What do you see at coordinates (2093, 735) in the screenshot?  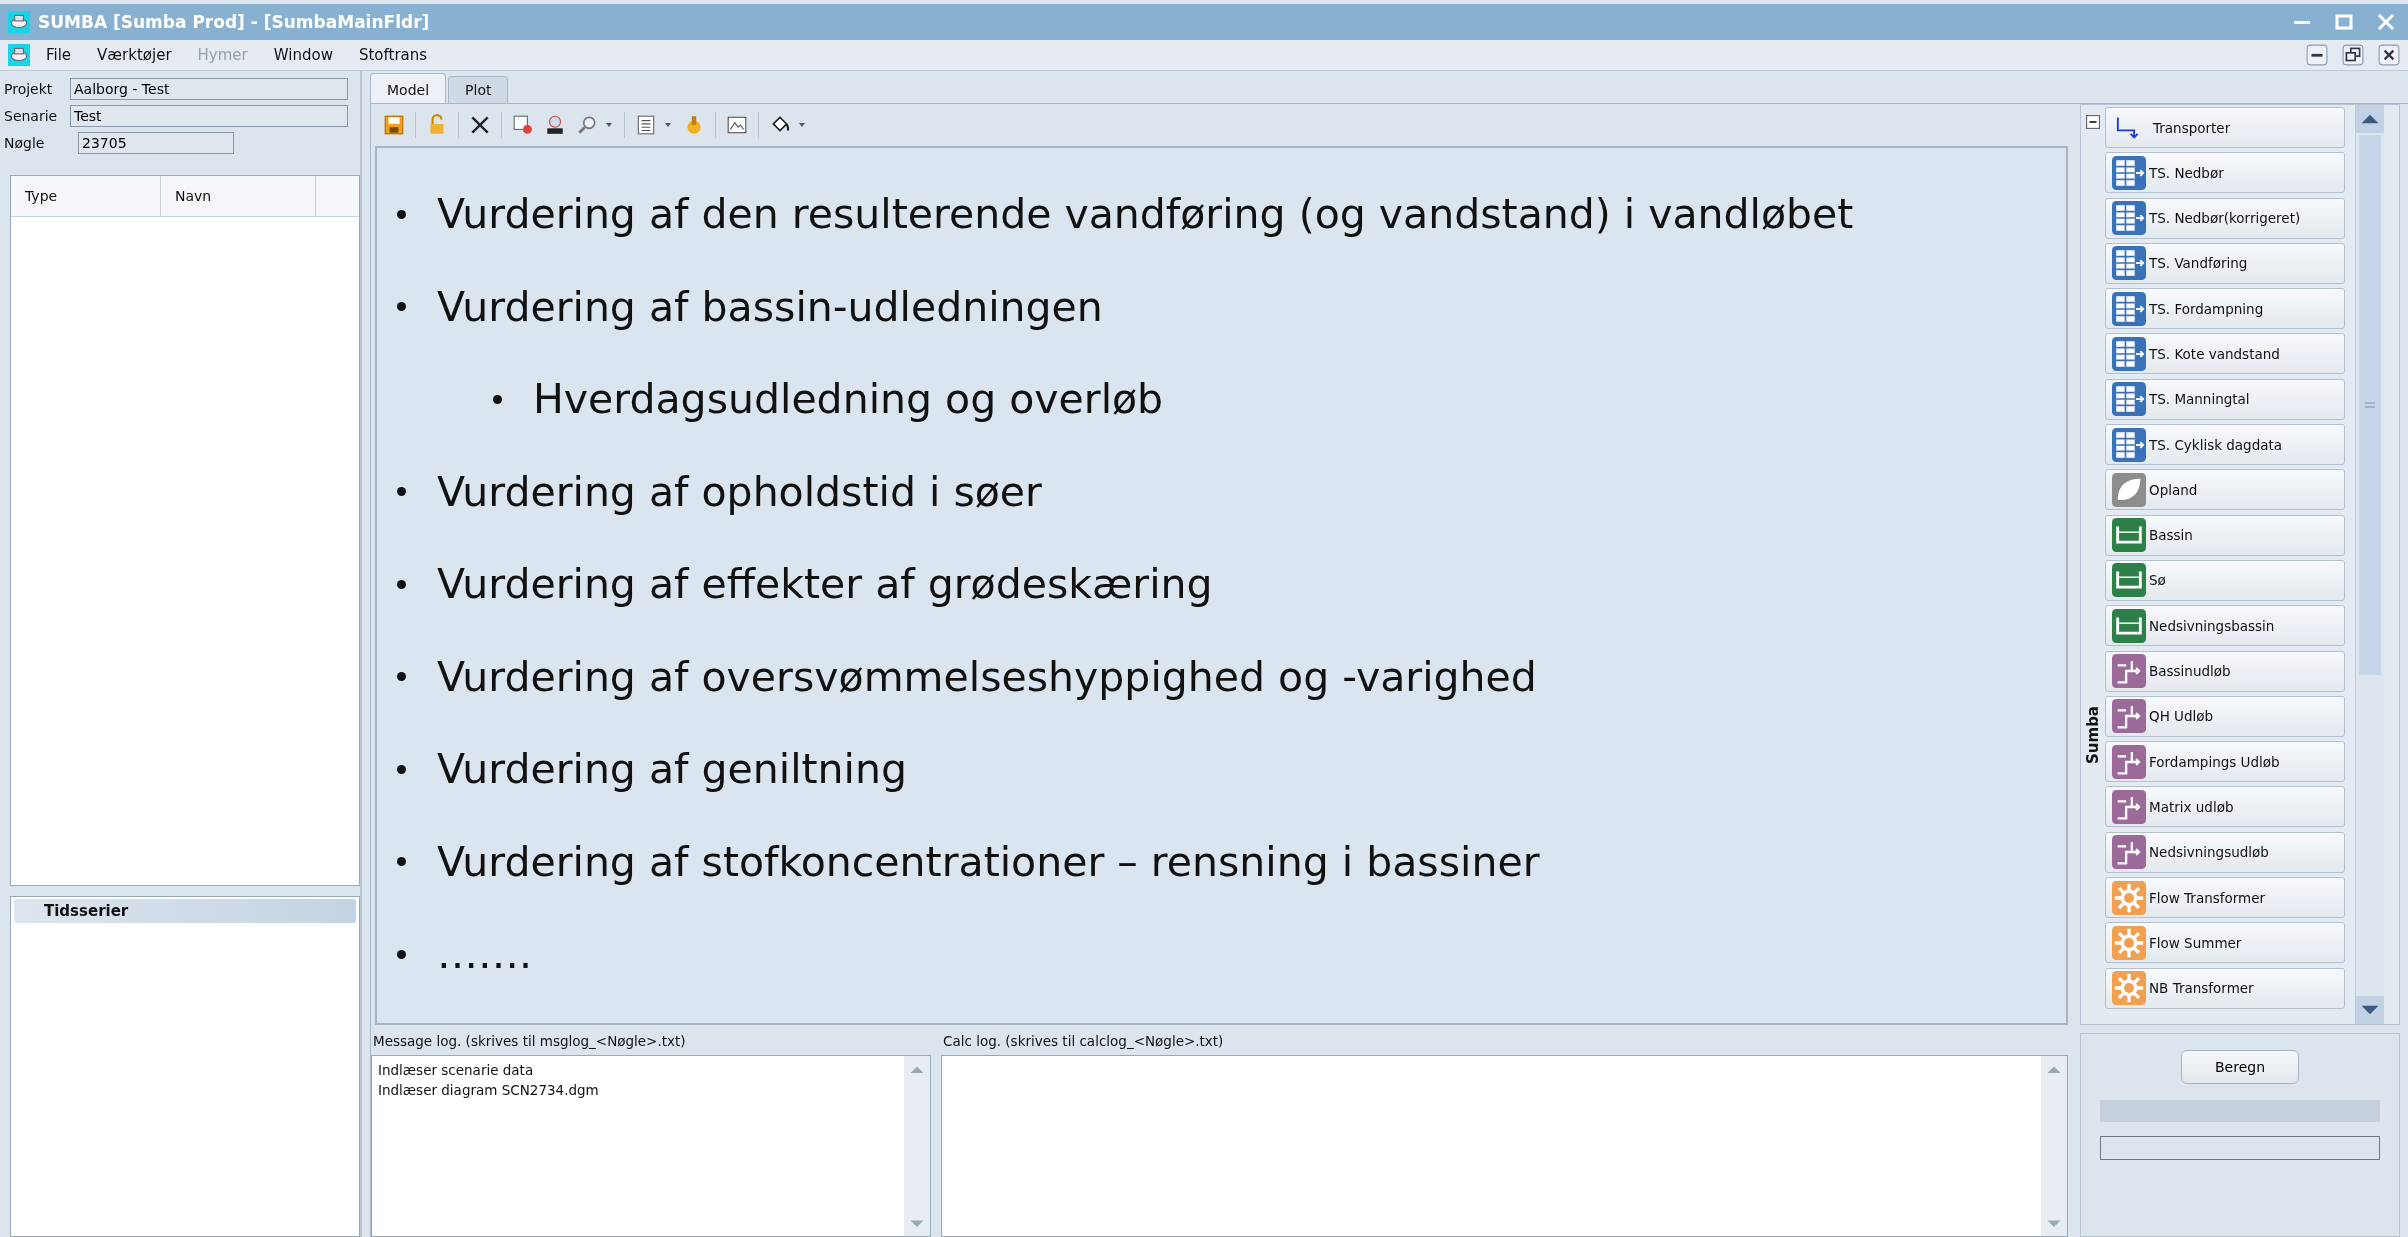 I see `group-label: Sumba` at bounding box center [2093, 735].